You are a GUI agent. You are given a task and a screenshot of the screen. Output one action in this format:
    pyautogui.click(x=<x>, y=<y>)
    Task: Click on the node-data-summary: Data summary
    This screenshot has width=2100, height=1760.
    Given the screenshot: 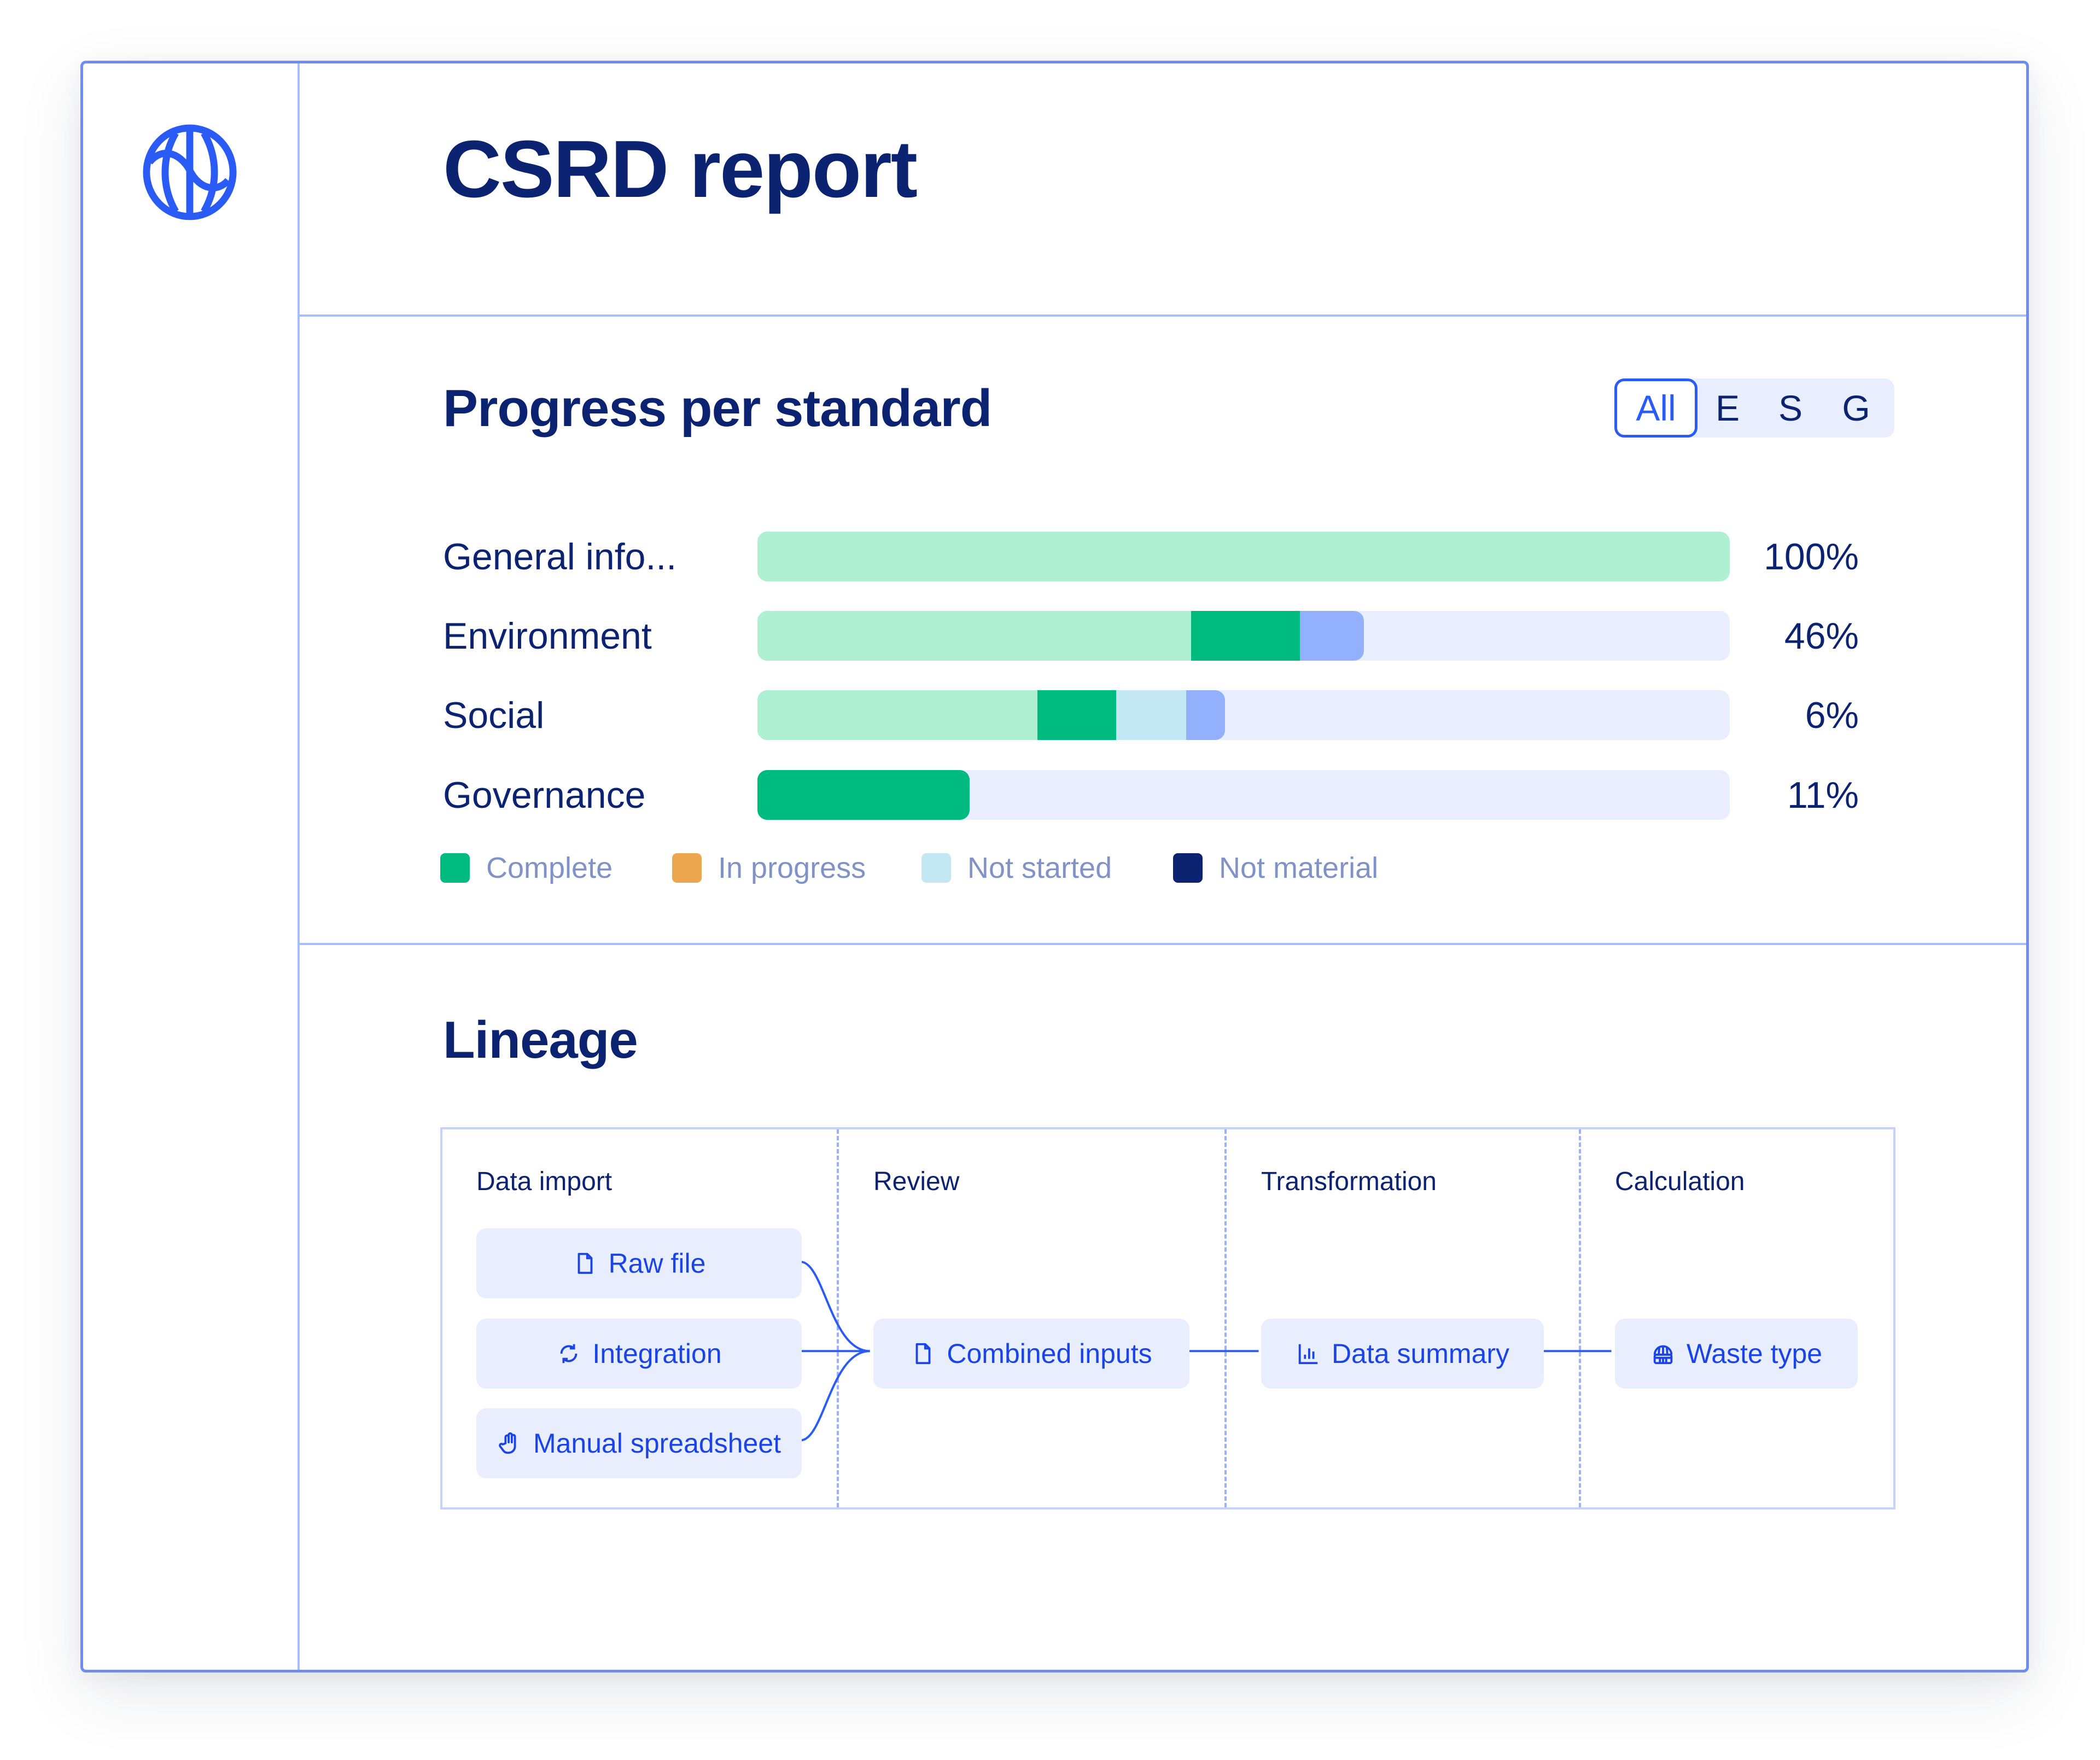 What is the action you would take?
    pyautogui.click(x=1402, y=1354)
    